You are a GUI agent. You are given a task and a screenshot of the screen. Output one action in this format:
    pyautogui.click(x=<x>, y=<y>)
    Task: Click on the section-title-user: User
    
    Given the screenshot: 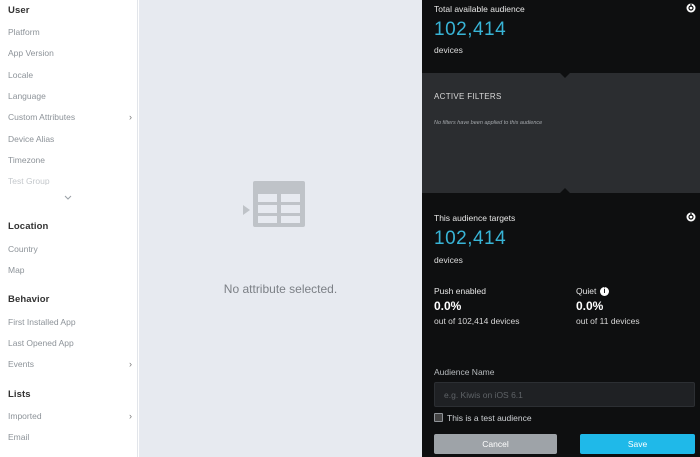 What is the action you would take?
    pyautogui.click(x=19, y=10)
    